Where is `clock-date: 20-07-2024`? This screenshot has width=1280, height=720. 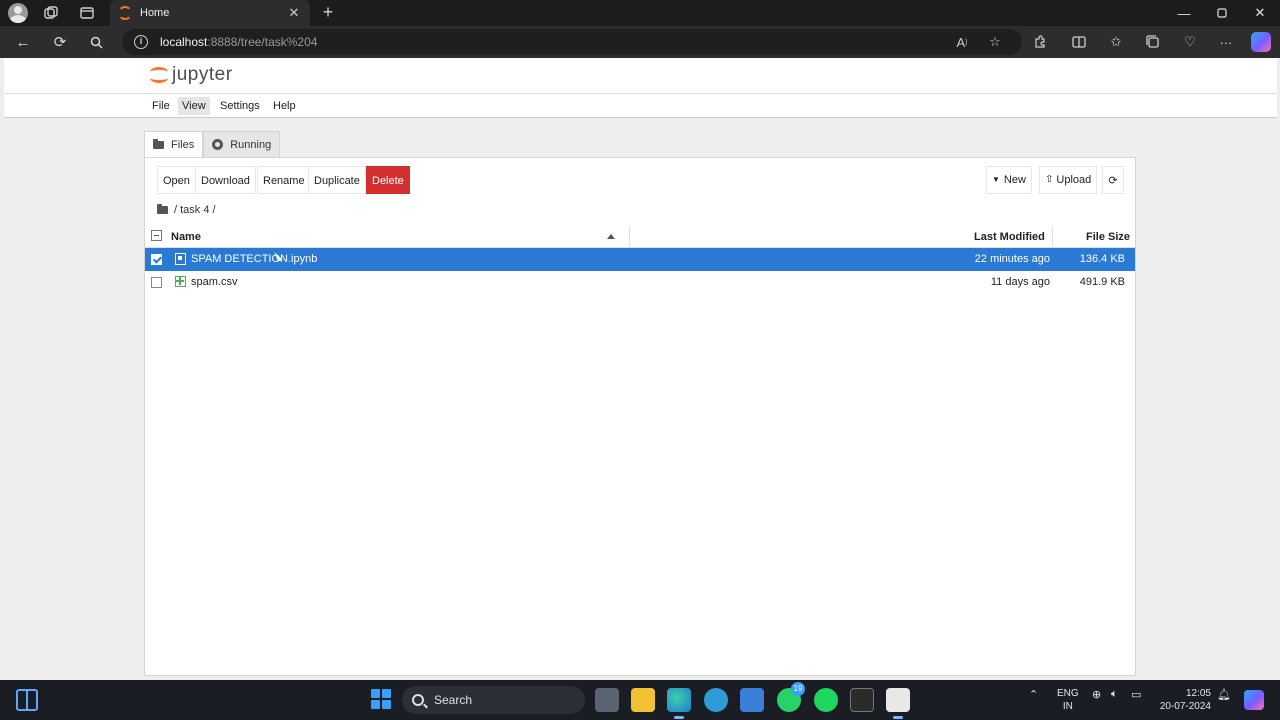
clock-date: 20-07-2024 is located at coordinates (1185, 706).